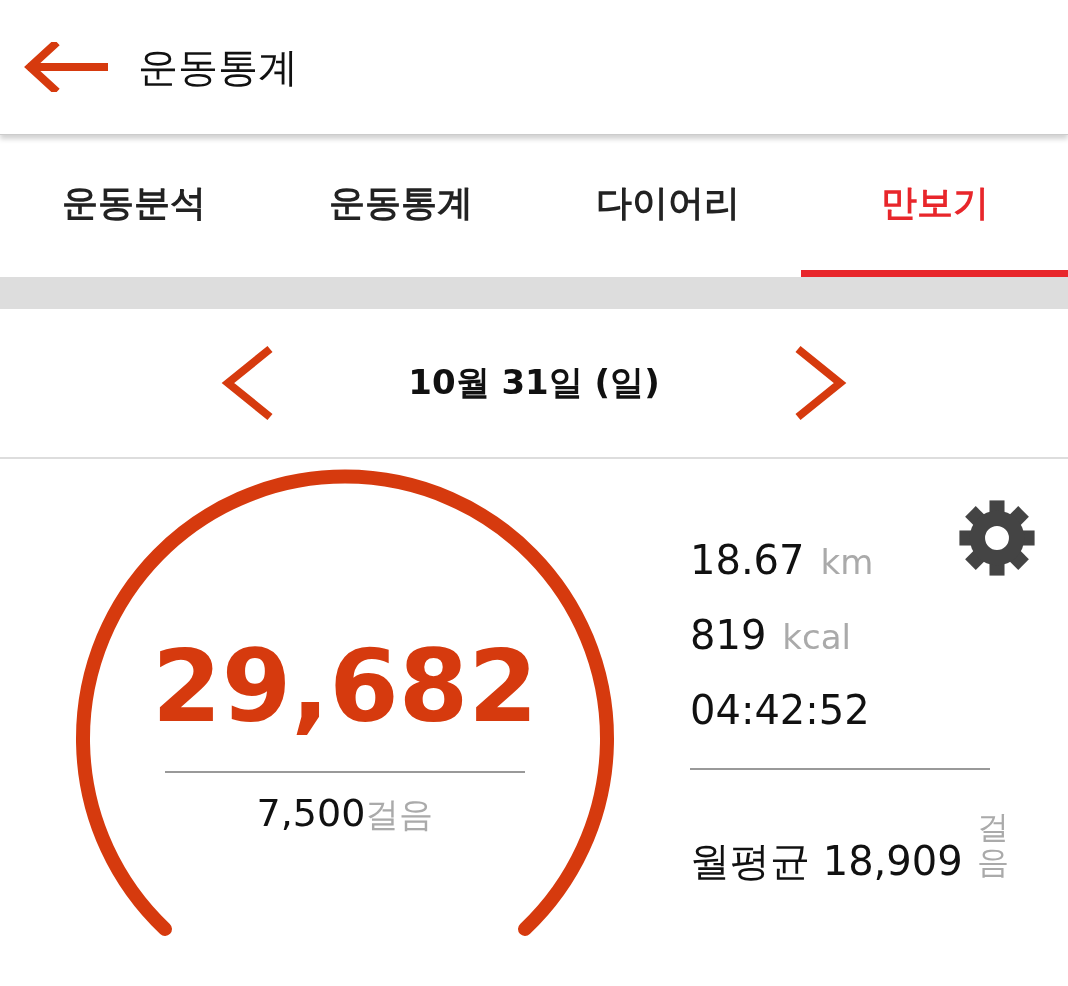  What do you see at coordinates (311, 813) in the screenshot?
I see `step-goal: 7,500` at bounding box center [311, 813].